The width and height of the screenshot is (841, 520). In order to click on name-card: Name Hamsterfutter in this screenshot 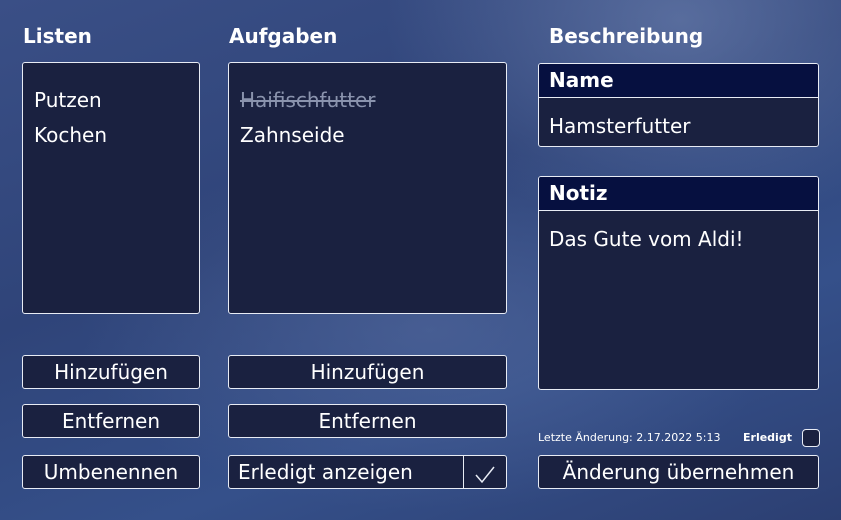, I will do `click(678, 105)`.